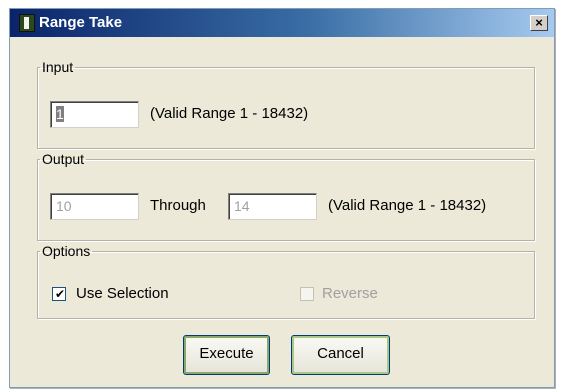 This screenshot has width=561, height=392. I want to click on input-value-field: 1, so click(94, 114).